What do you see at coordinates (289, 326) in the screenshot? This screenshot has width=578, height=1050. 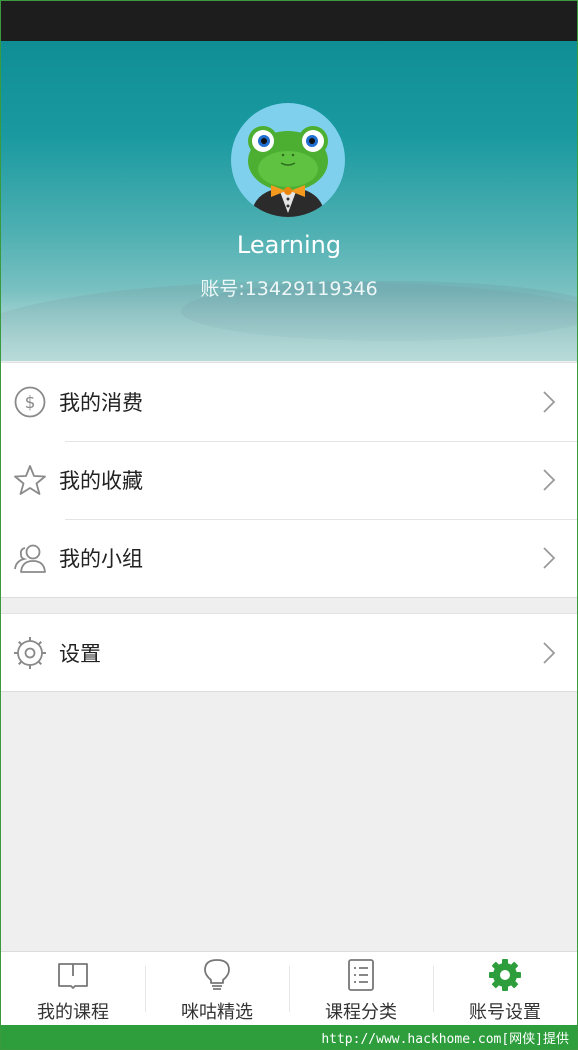 I see `background-fog` at bounding box center [289, 326].